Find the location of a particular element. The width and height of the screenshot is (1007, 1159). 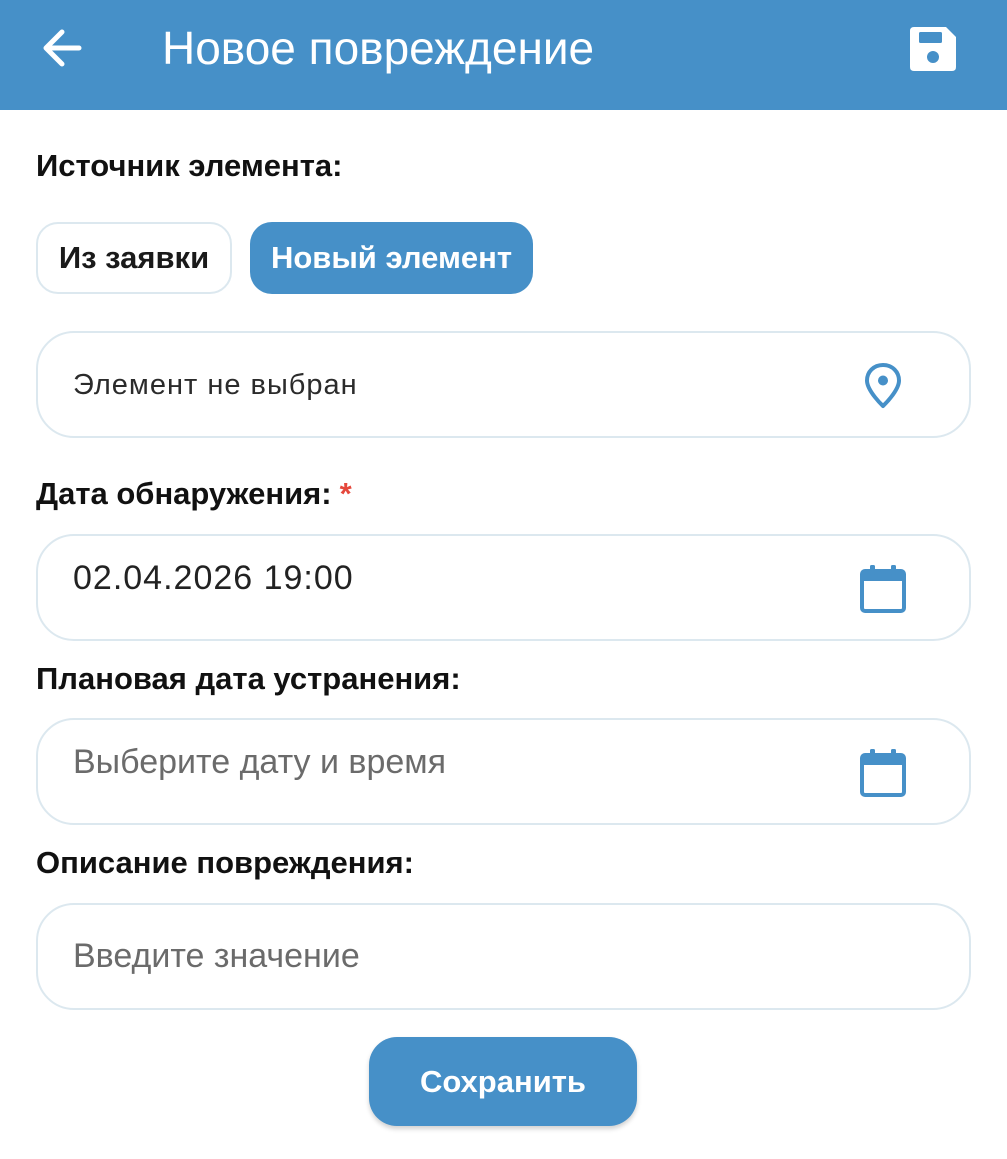

source-option-from-request: Из заявки is located at coordinates (134, 258).